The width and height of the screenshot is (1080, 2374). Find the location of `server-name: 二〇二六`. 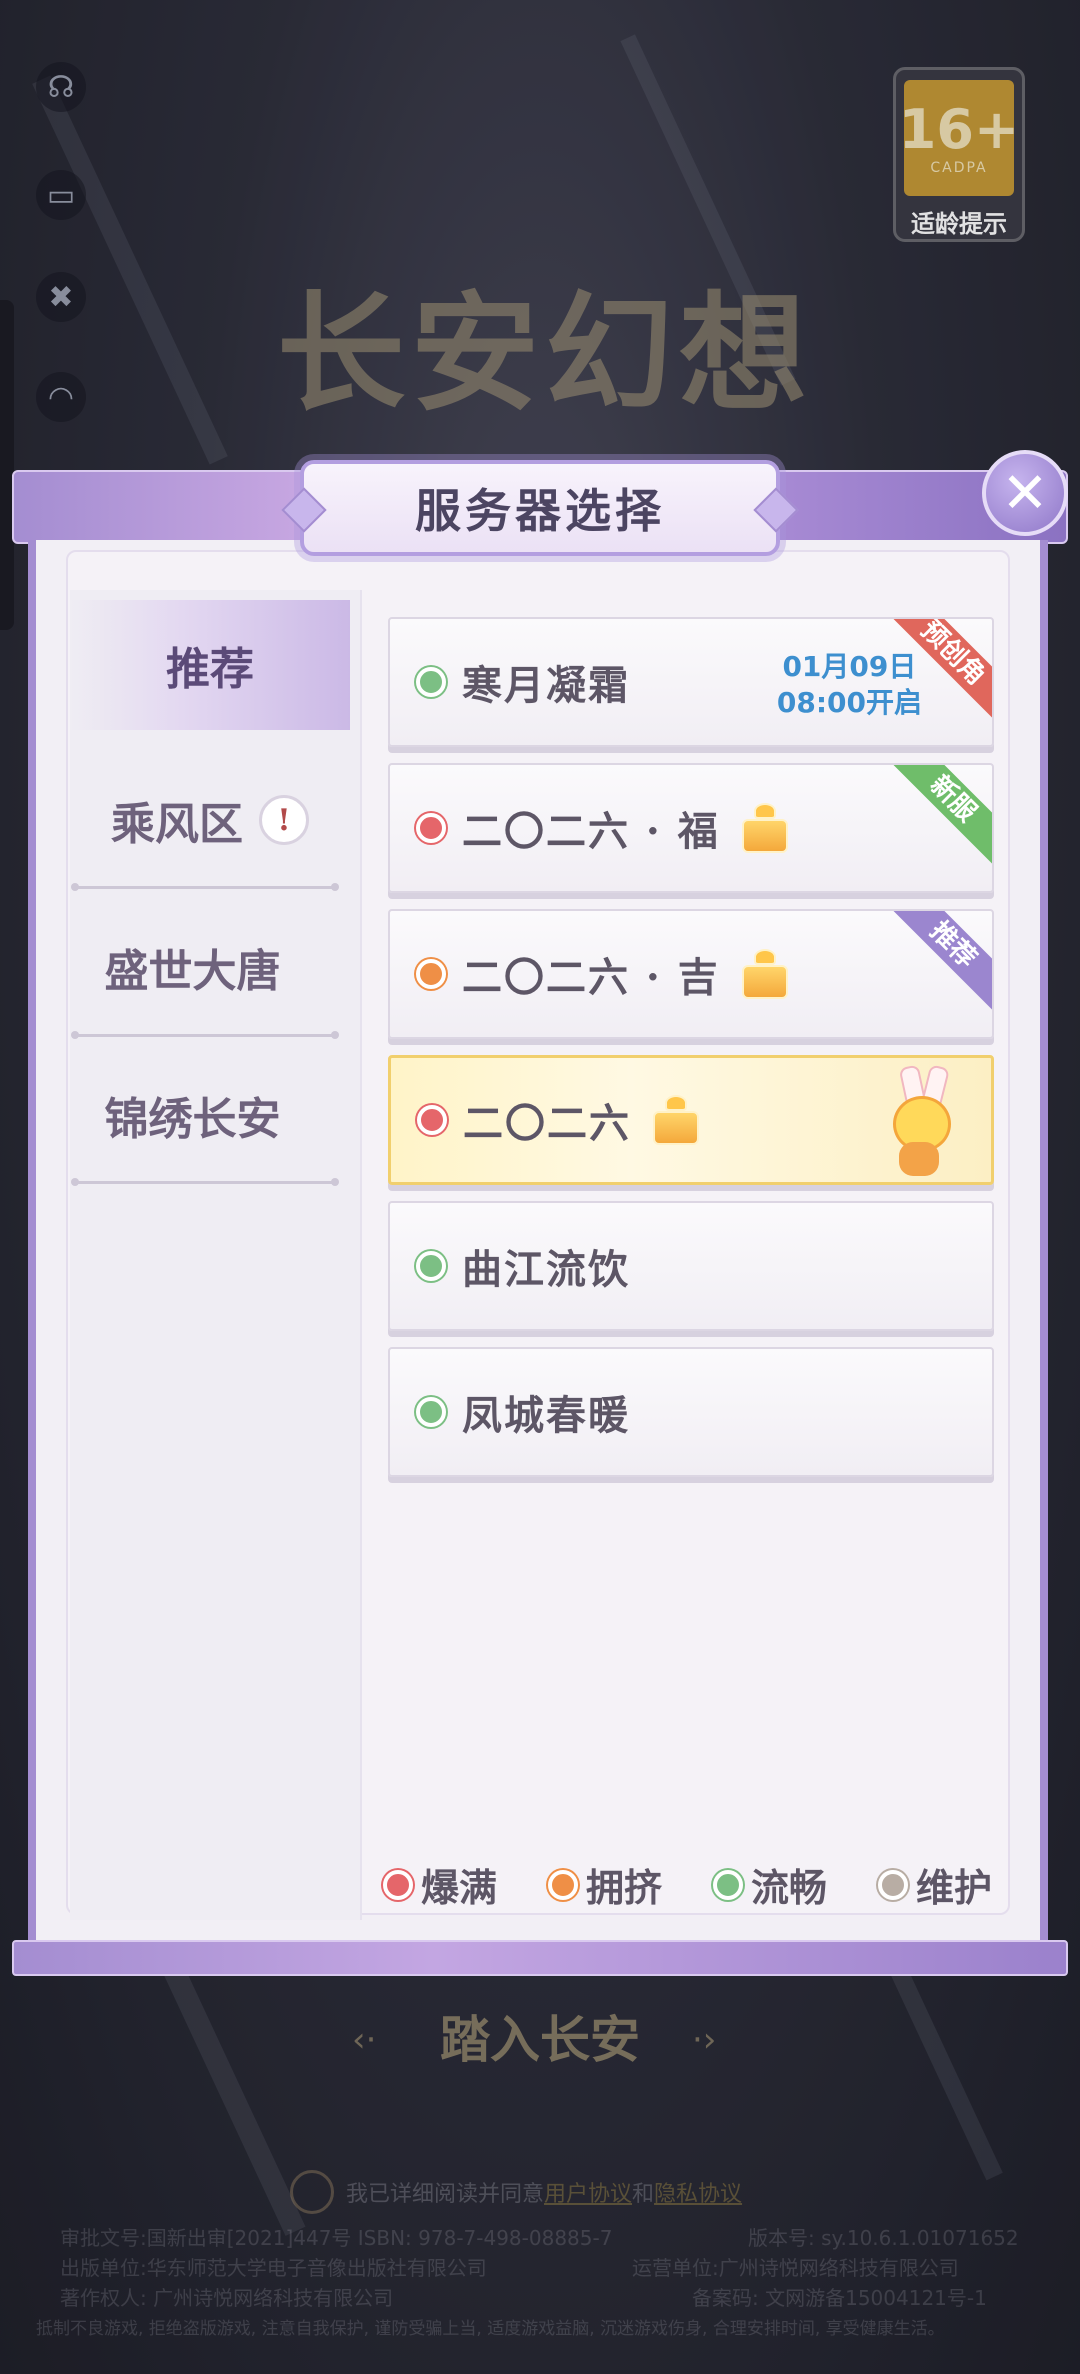

server-name: 二〇二六 is located at coordinates (547, 1123).